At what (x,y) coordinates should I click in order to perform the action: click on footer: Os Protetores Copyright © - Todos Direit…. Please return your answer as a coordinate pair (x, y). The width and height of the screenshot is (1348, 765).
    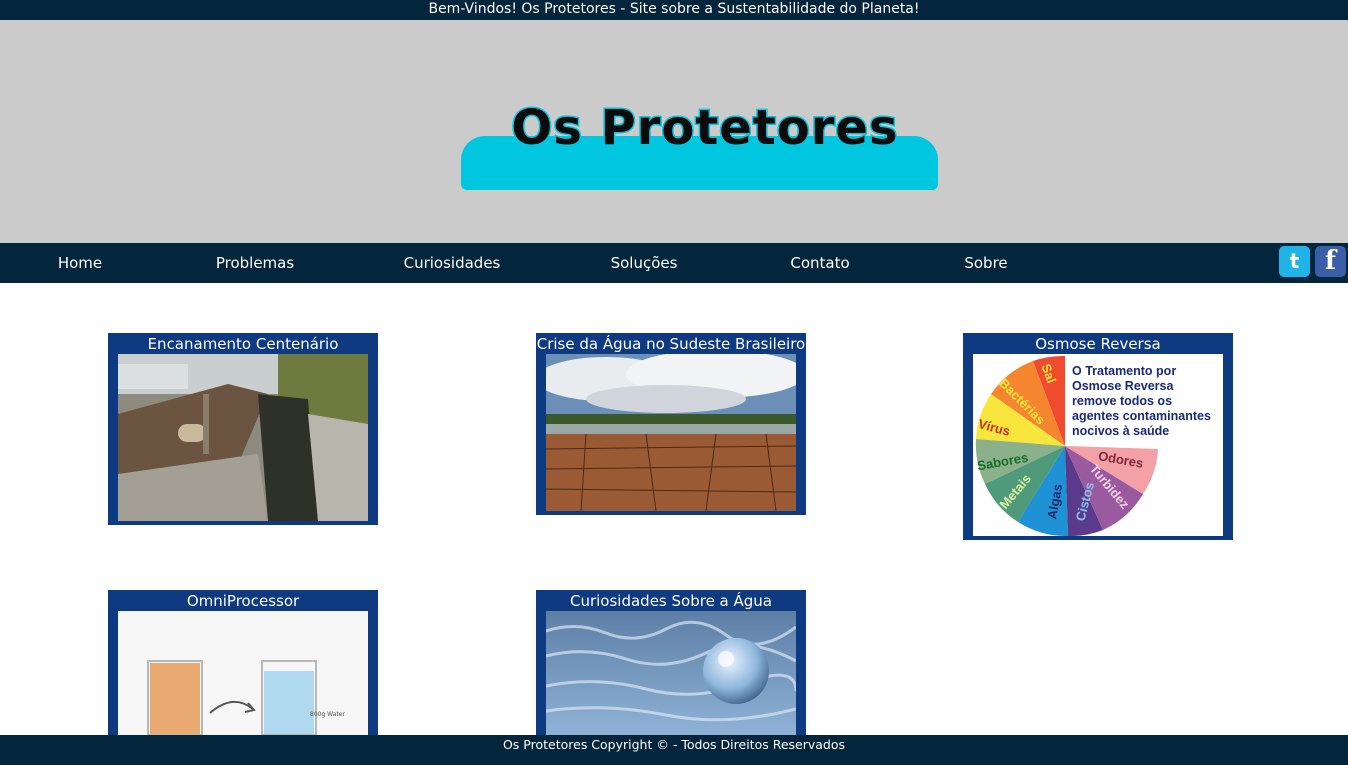
    Looking at the image, I should click on (674, 750).